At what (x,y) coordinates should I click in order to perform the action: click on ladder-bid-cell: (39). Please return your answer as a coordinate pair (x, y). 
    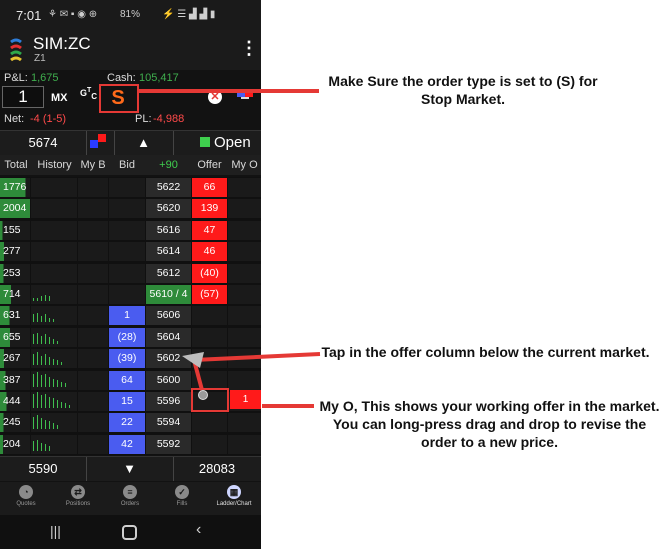
    Looking at the image, I should click on (127, 359).